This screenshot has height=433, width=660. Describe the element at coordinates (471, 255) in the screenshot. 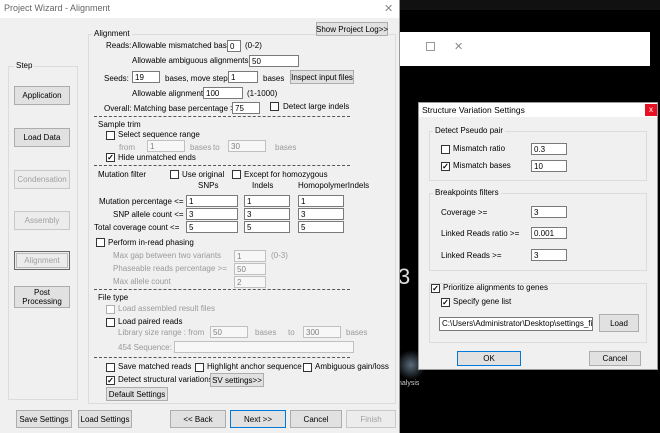

I see `linked-reads-label: Linked Reads >=` at that location.